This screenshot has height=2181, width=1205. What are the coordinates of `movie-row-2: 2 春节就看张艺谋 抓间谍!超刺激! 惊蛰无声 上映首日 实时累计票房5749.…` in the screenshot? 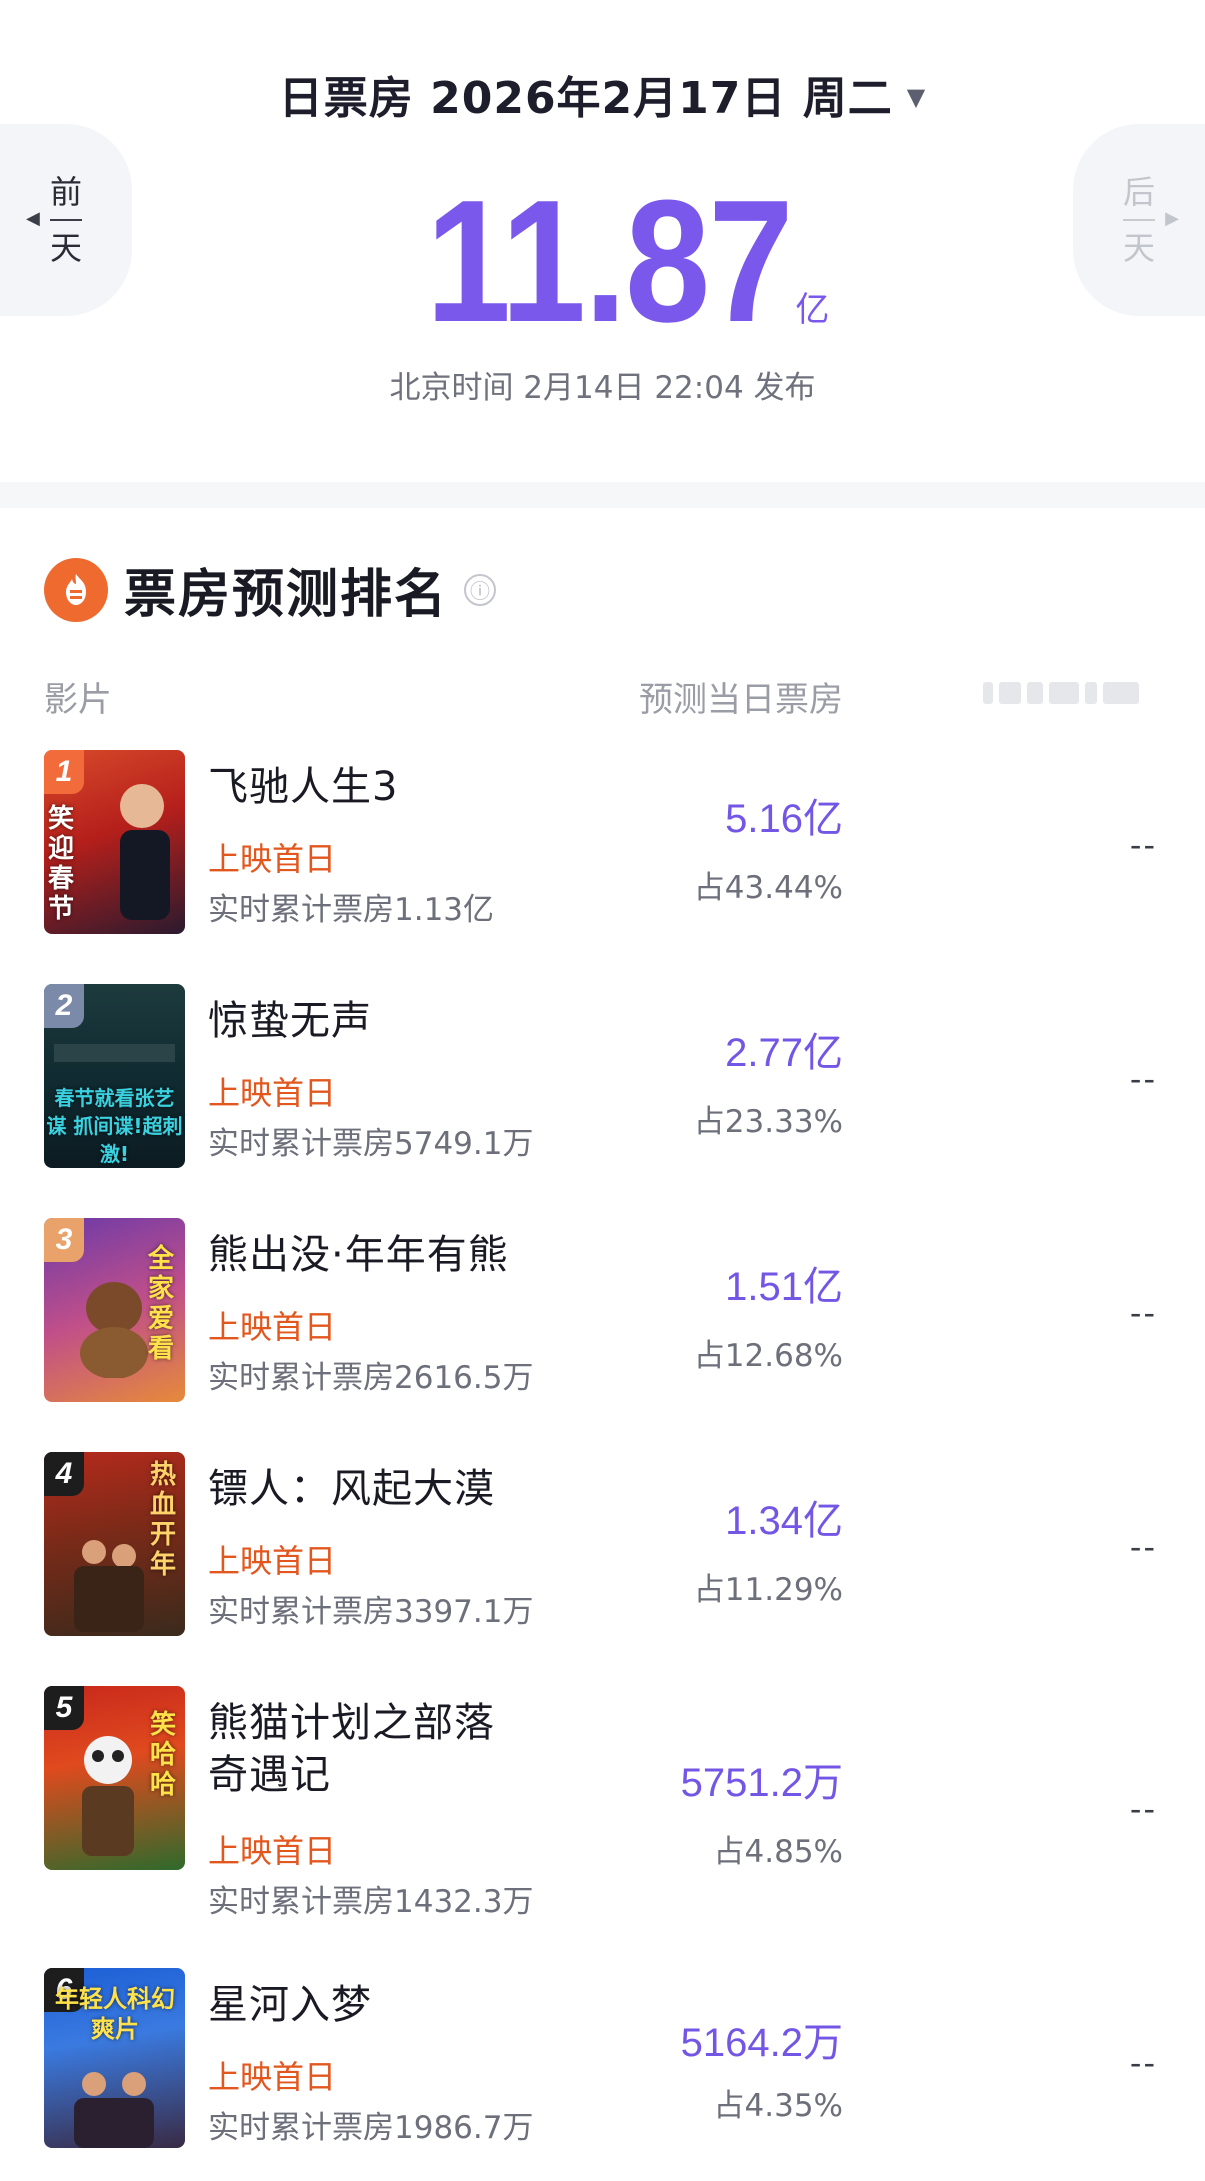 It's located at (602, 1080).